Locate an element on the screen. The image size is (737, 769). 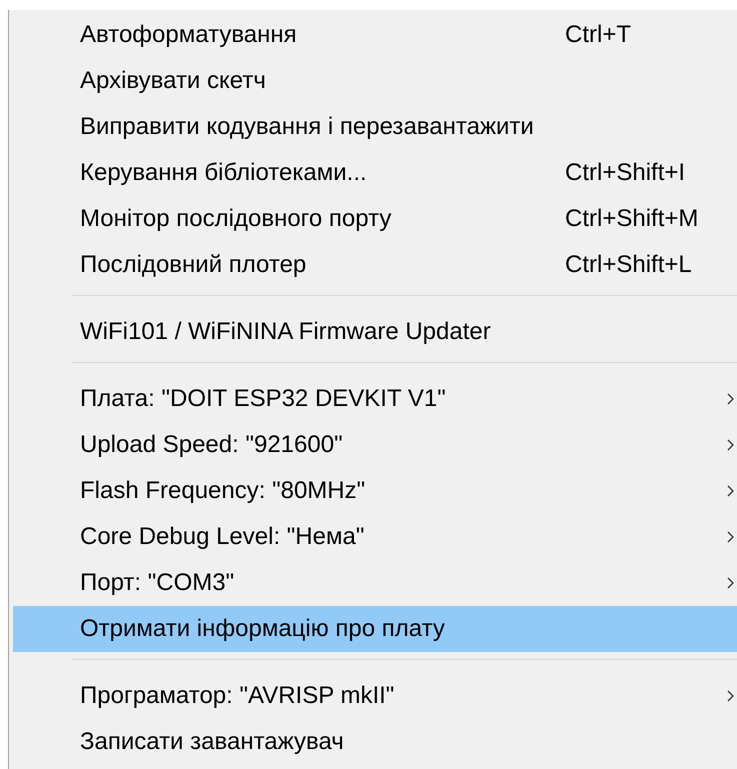
menu-item: Flash Frequency: "80MHz" is located at coordinates (375, 491).